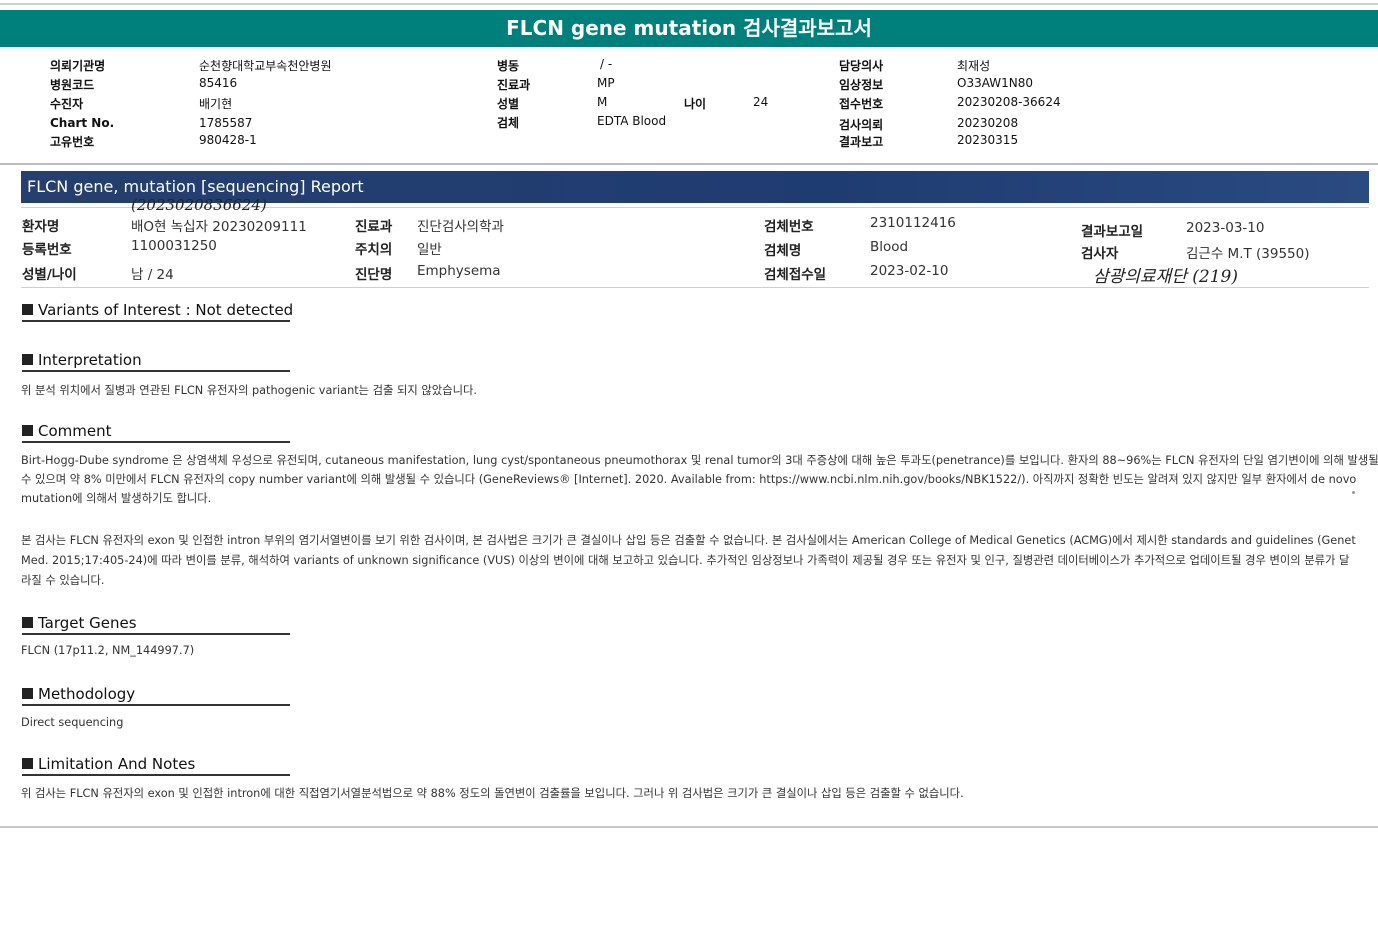 This screenshot has height=939, width=1378. What do you see at coordinates (49, 275) in the screenshot?
I see `sexage-label: 성별/나이` at bounding box center [49, 275].